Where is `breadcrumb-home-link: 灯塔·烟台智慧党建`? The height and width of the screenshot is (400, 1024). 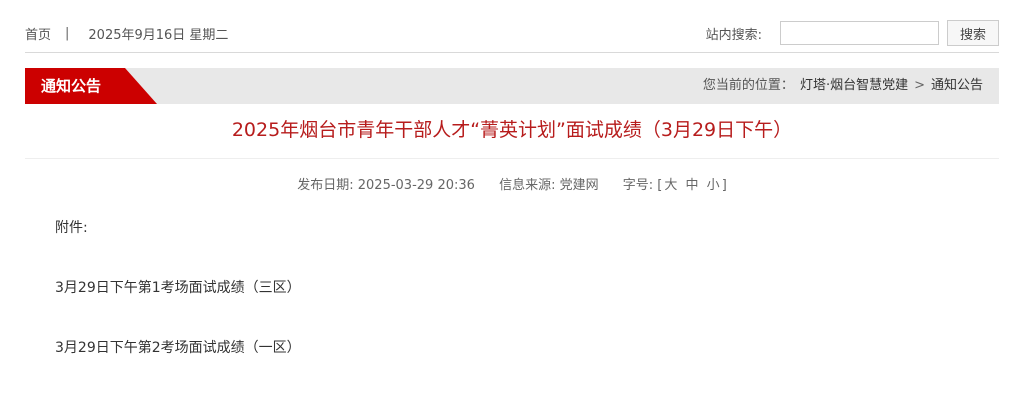 breadcrumb-home-link: 灯塔·烟台智慧党建 is located at coordinates (854, 85).